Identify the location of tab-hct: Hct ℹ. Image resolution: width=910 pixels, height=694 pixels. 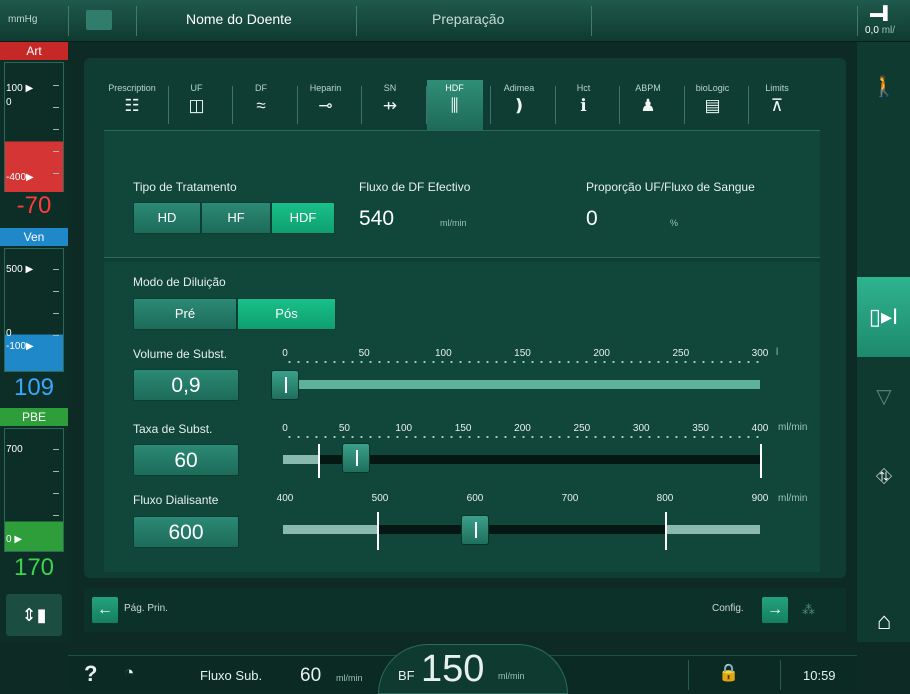
(584, 105).